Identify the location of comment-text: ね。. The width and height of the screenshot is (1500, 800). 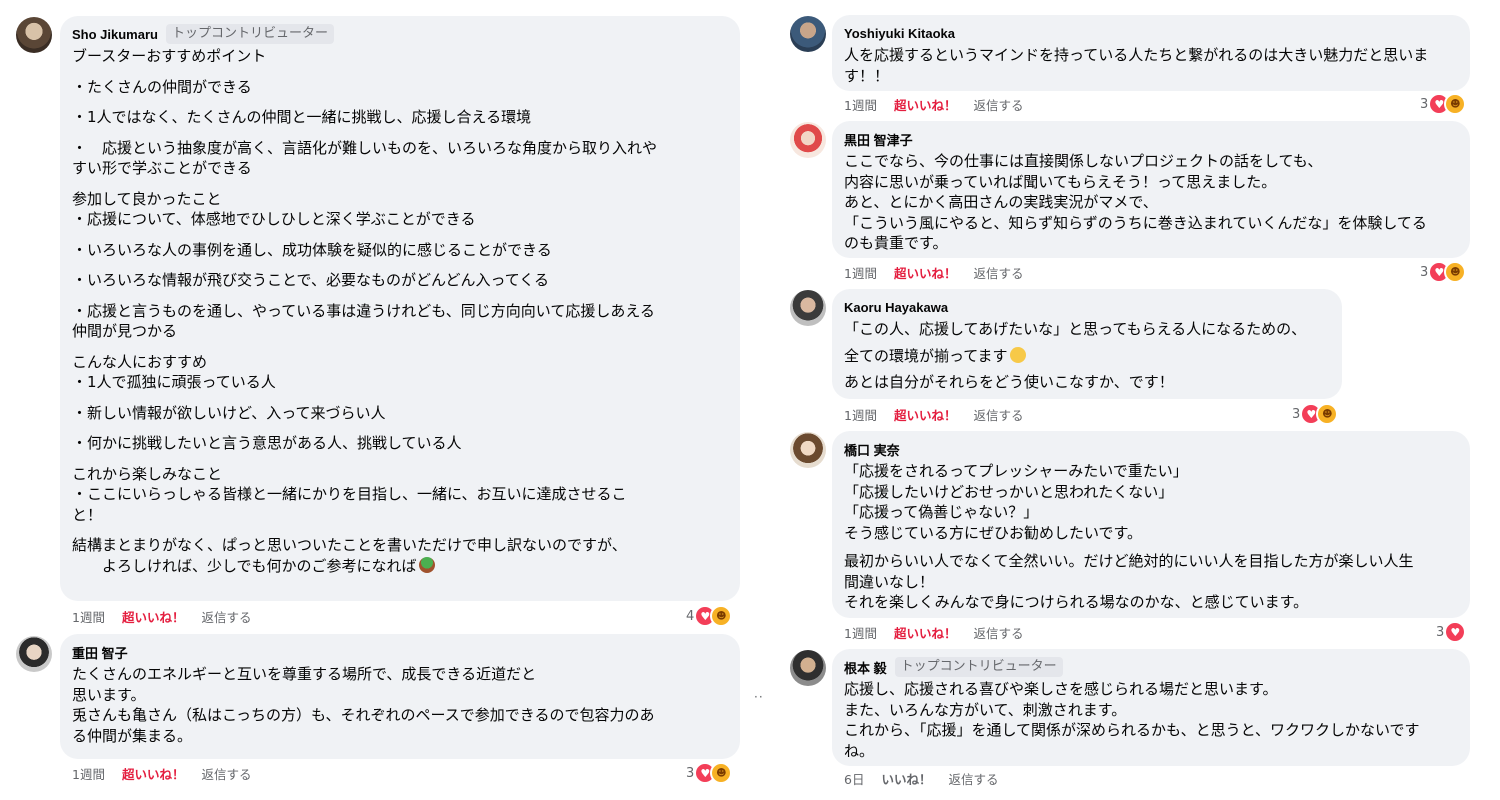
(859, 750).